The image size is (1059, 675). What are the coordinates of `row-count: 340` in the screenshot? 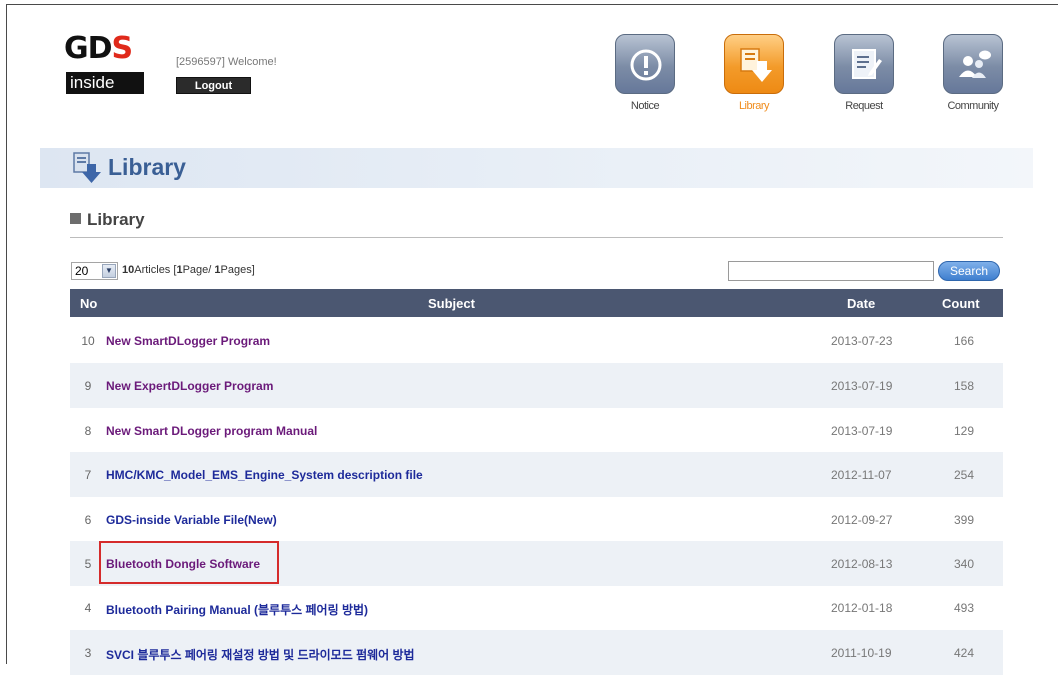 It's located at (964, 564).